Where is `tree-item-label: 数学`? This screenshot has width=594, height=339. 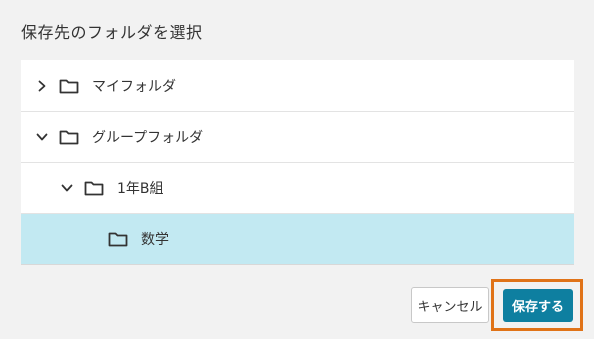 tree-item-label: 数学 is located at coordinates (155, 240).